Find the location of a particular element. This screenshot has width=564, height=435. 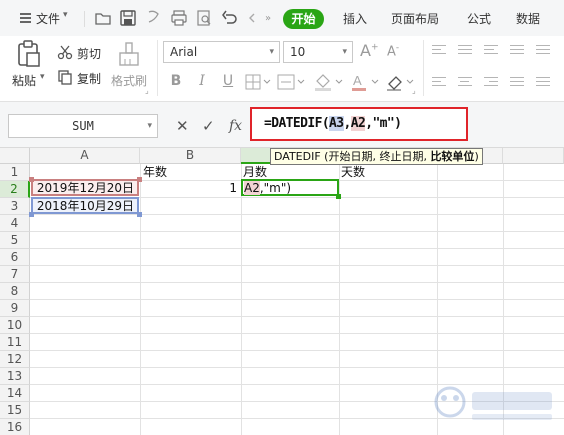

tab-formulas: 公式 is located at coordinates (479, 19).